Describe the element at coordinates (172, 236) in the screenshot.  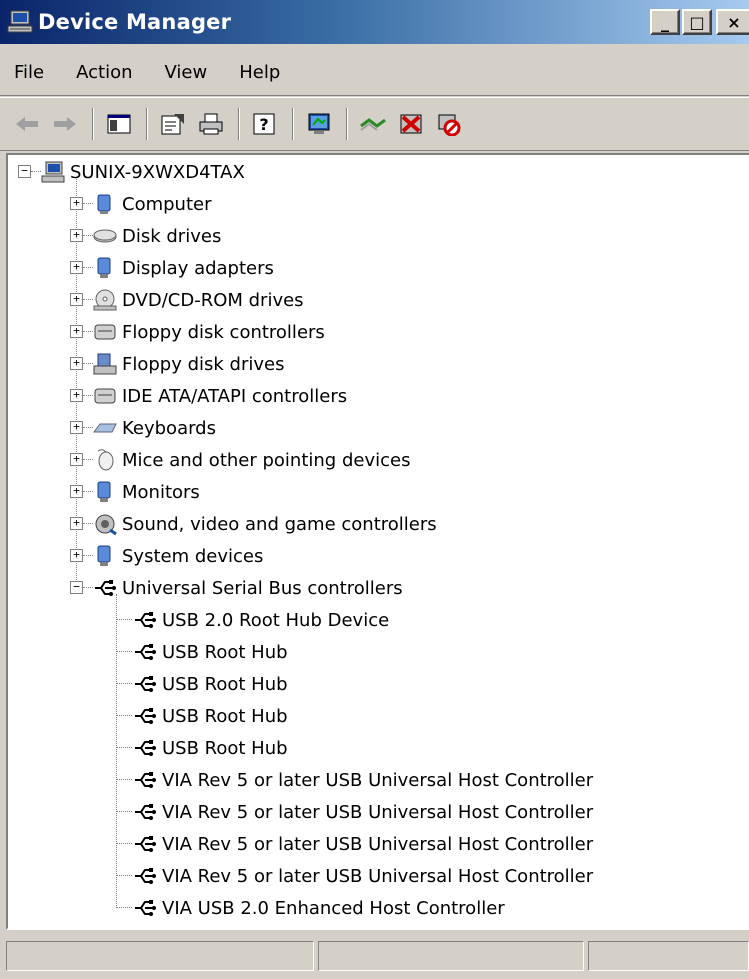
I see `tree-category-label: Disk drives` at that location.